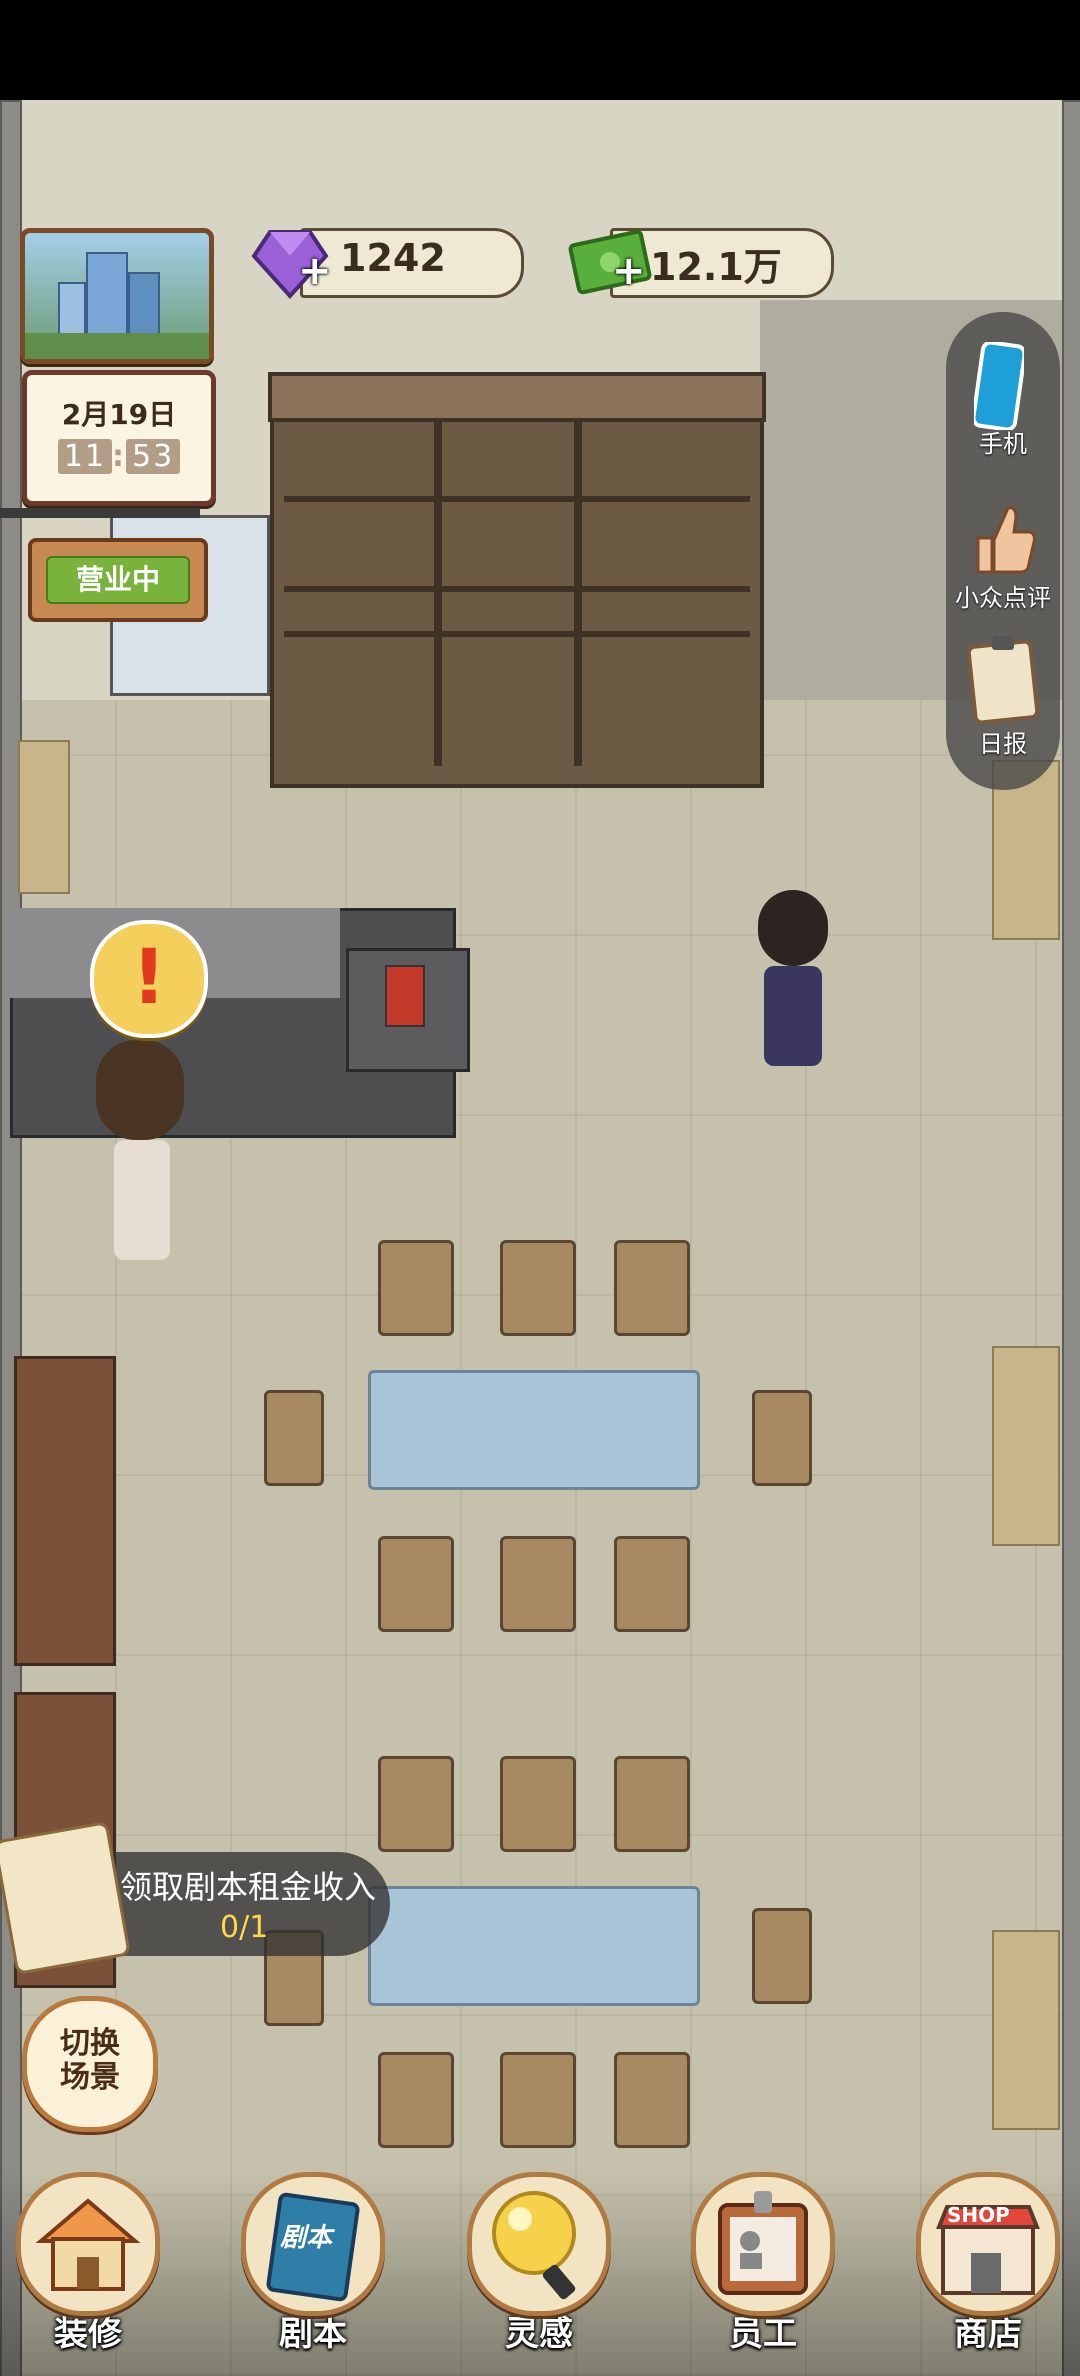  I want to click on open-status-label: 营业中, so click(118, 580).